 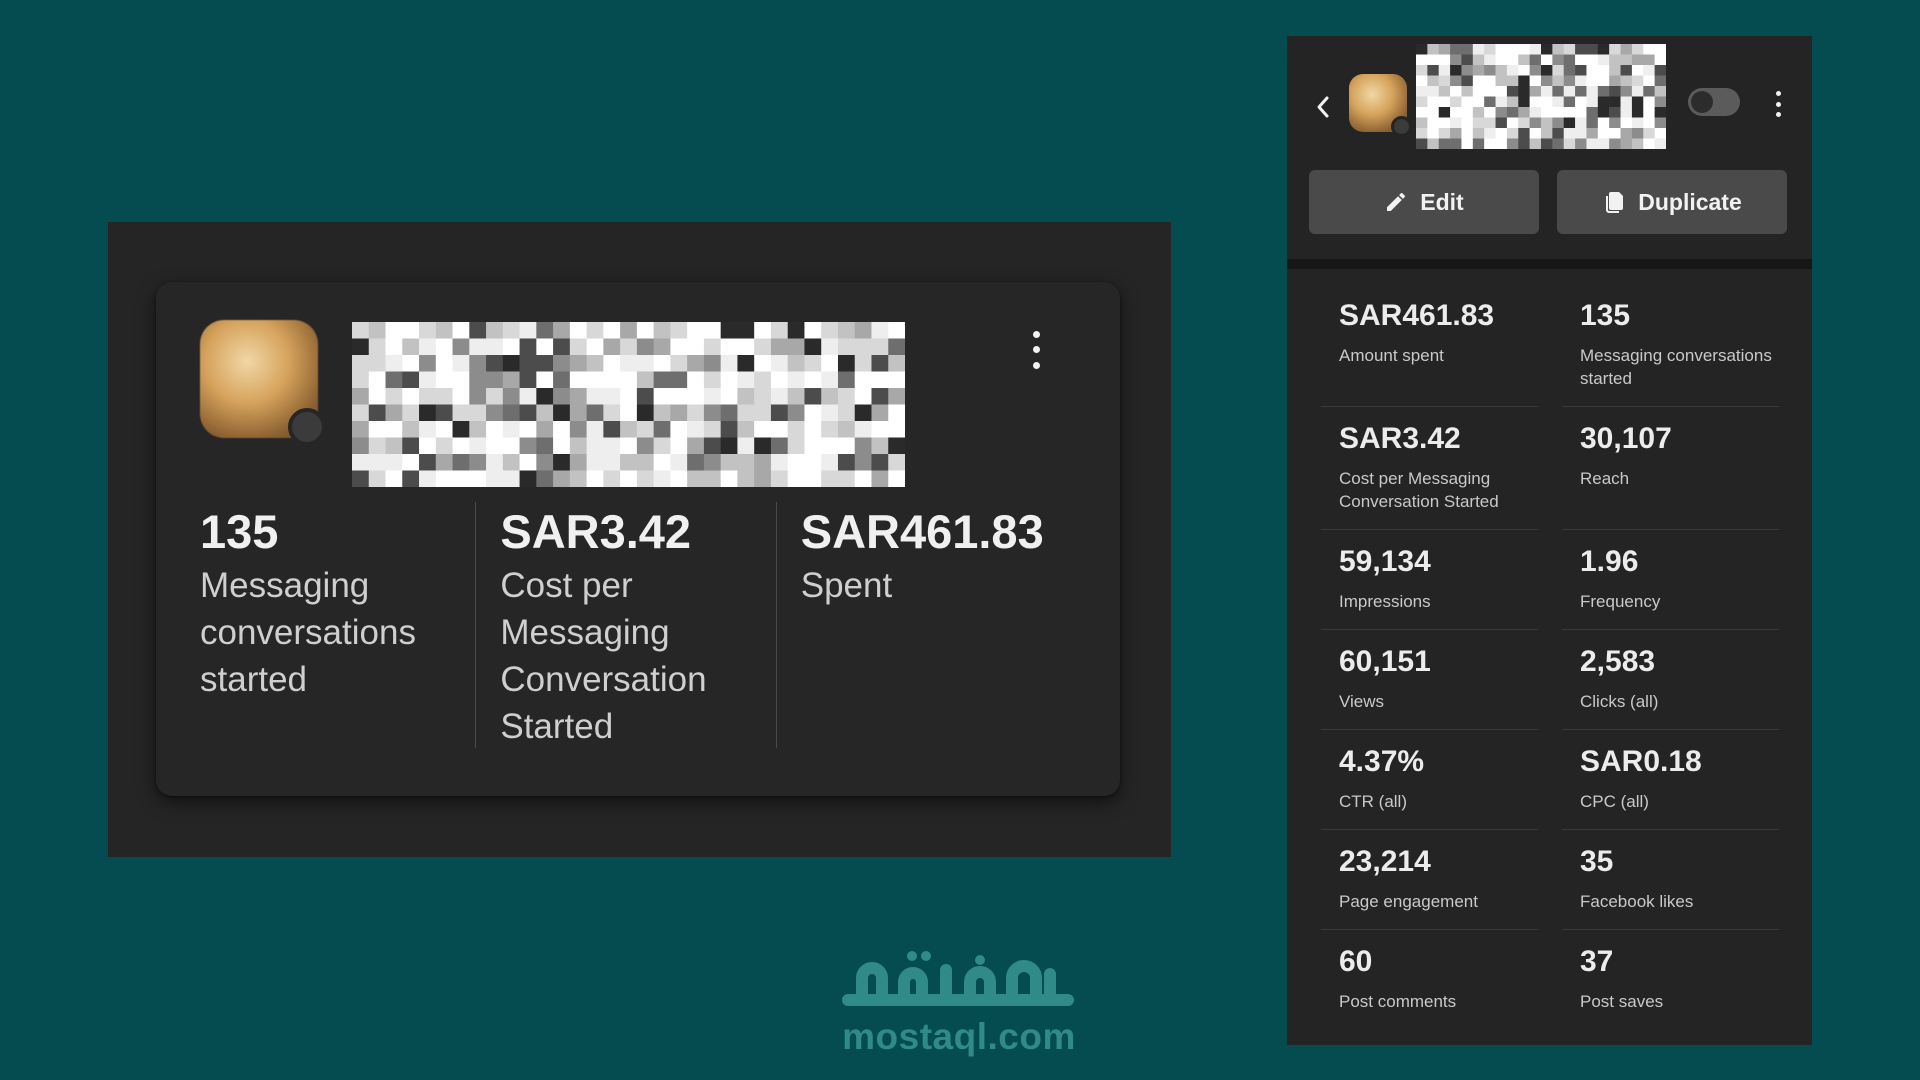 What do you see at coordinates (1396, 201) in the screenshot?
I see `pencil-icon` at bounding box center [1396, 201].